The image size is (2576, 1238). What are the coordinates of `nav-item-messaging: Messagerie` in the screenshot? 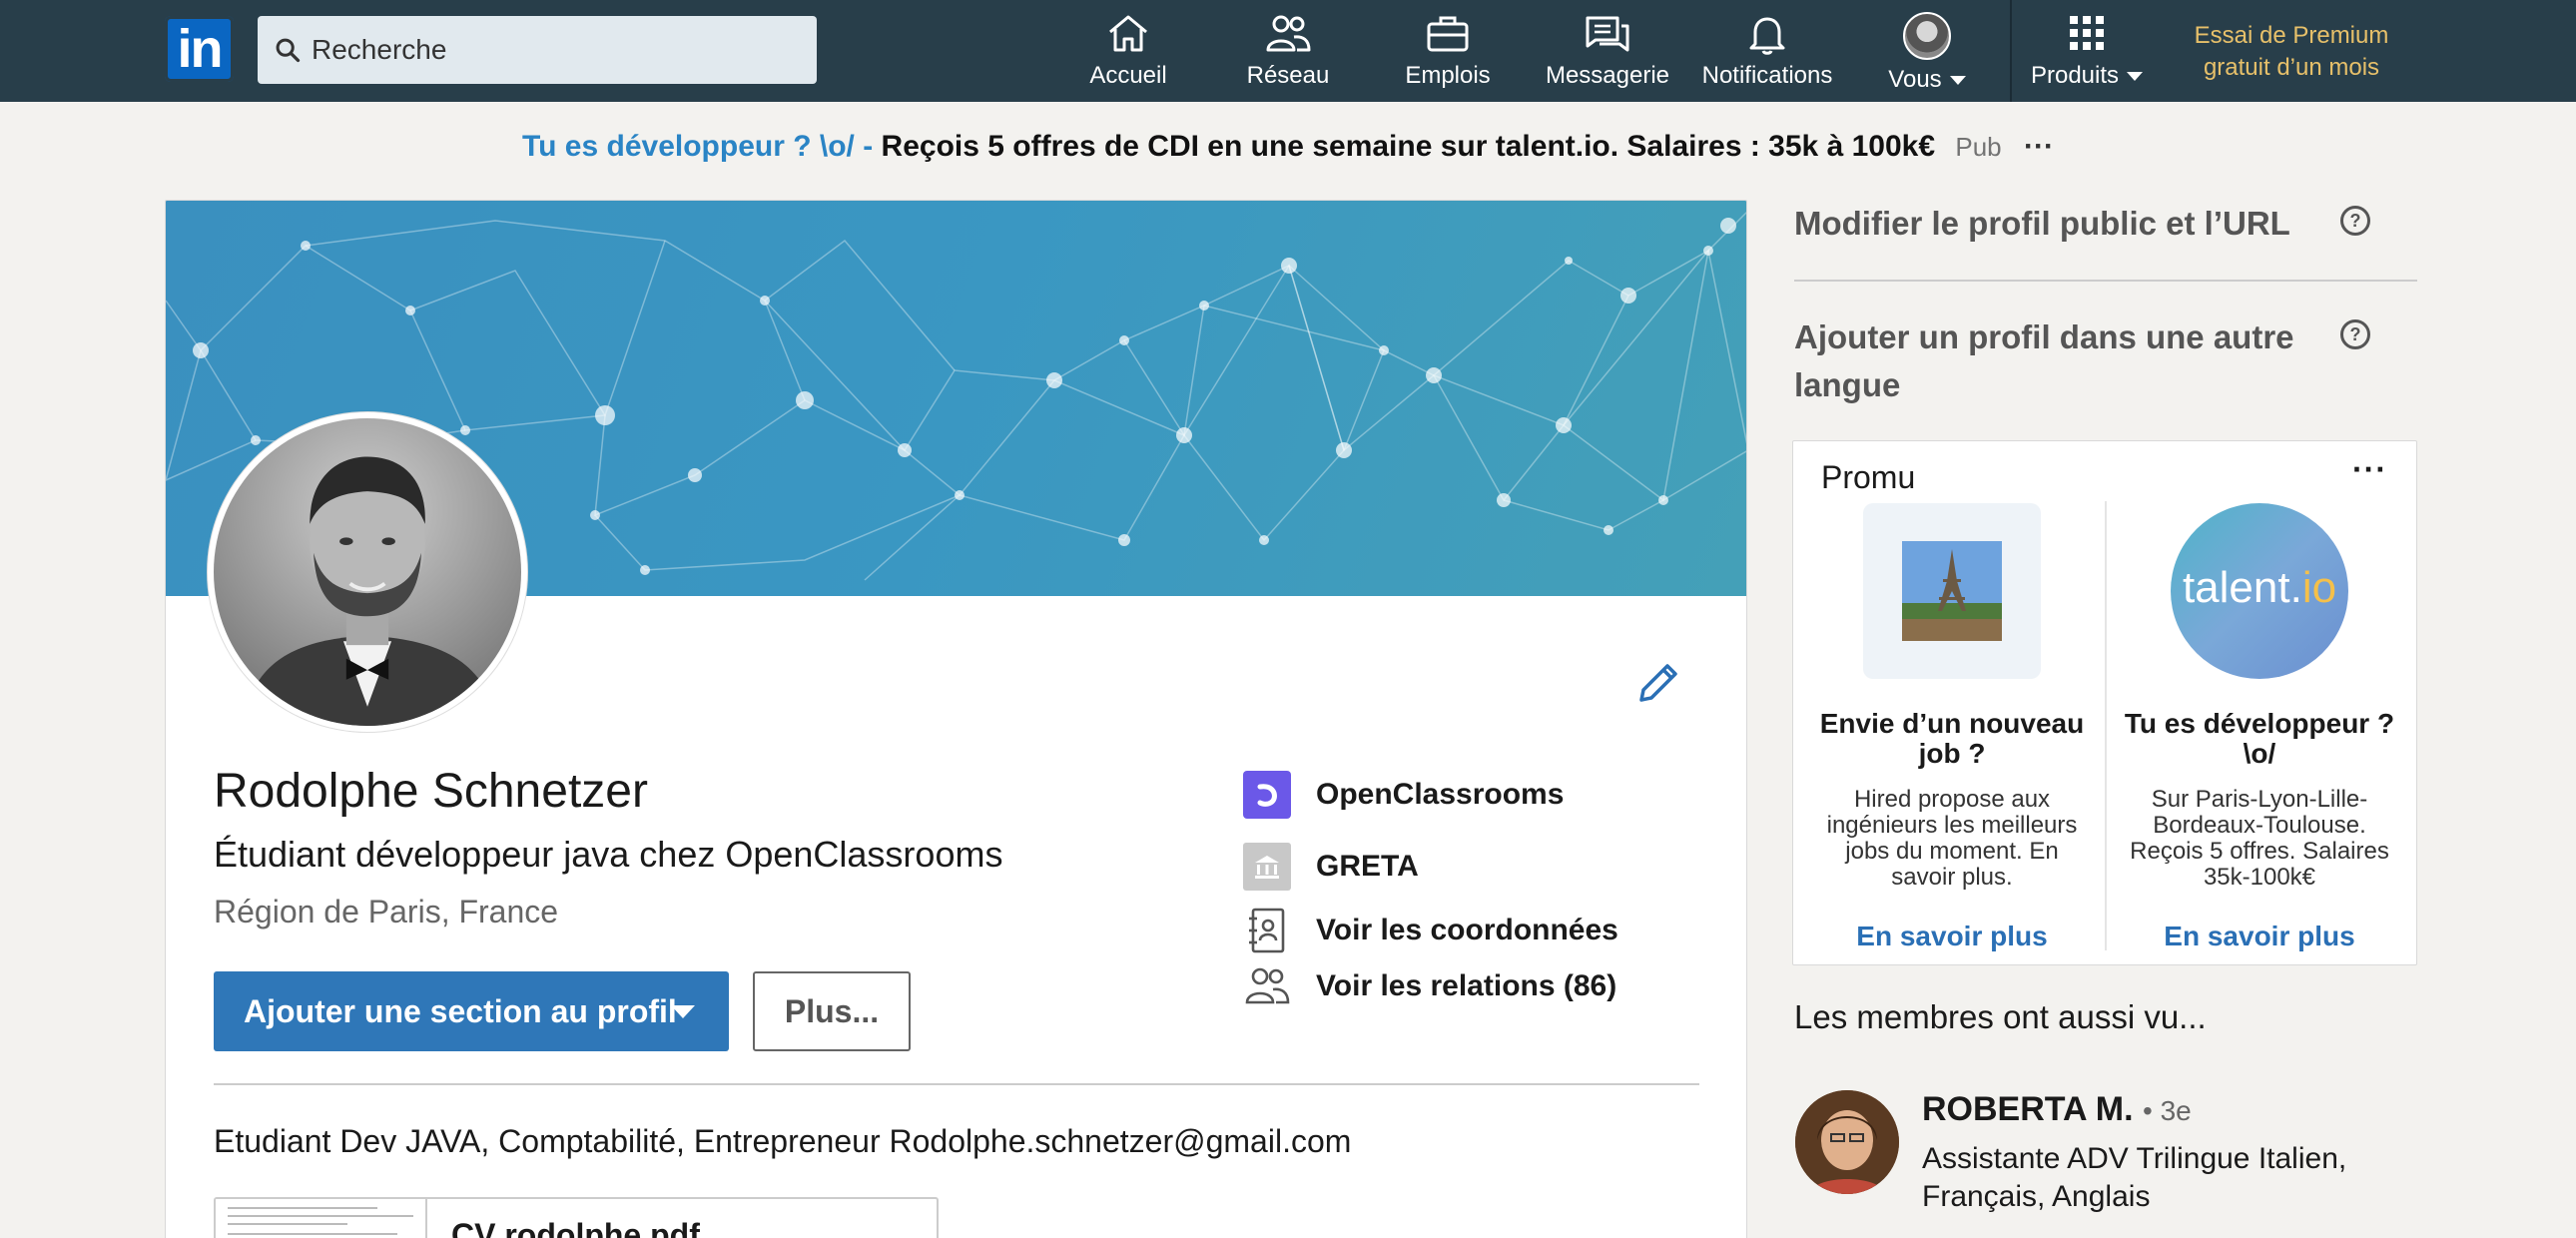 It's located at (1607, 54).